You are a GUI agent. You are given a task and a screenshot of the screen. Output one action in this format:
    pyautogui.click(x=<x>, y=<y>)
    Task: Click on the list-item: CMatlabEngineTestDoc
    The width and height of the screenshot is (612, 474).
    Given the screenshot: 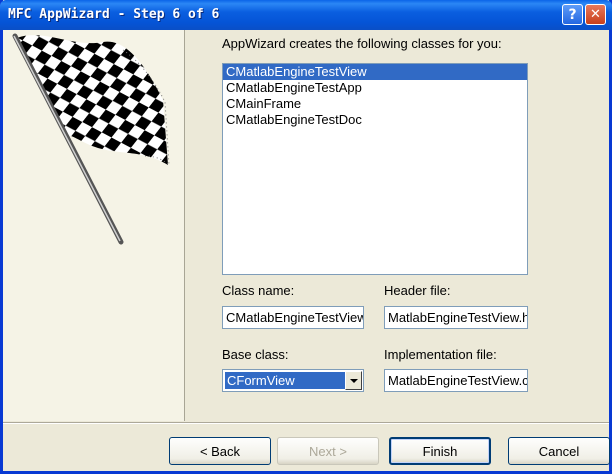 What is the action you would take?
    pyautogui.click(x=375, y=120)
    